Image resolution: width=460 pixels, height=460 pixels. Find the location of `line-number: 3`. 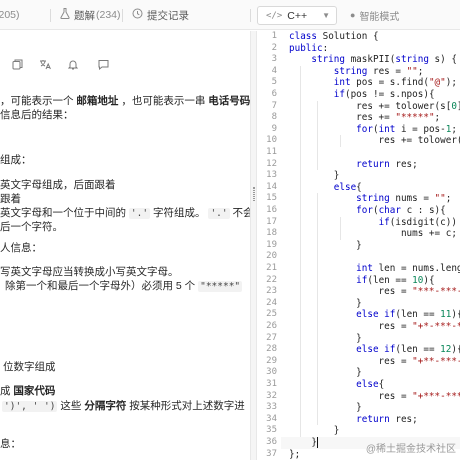

line-number: 3 is located at coordinates (274, 59).